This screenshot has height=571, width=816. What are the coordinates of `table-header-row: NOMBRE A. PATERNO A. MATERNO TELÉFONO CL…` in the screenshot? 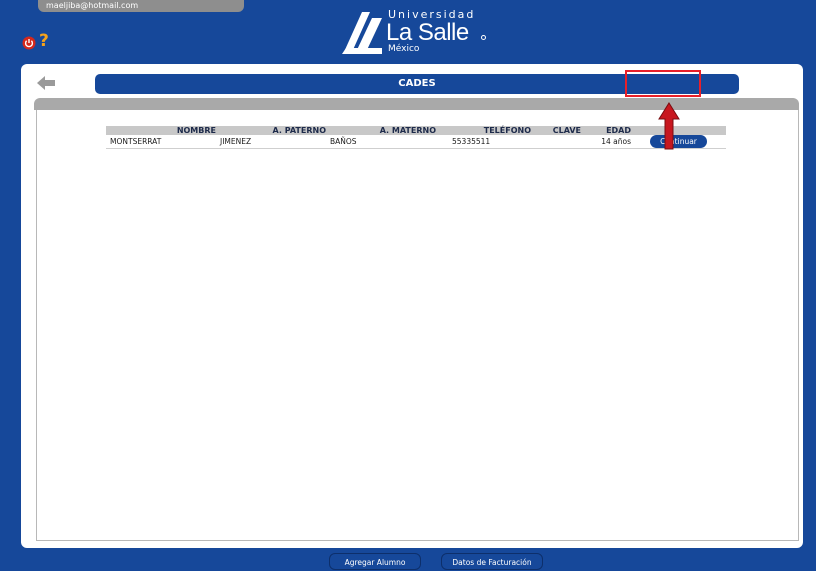 It's located at (416, 130).